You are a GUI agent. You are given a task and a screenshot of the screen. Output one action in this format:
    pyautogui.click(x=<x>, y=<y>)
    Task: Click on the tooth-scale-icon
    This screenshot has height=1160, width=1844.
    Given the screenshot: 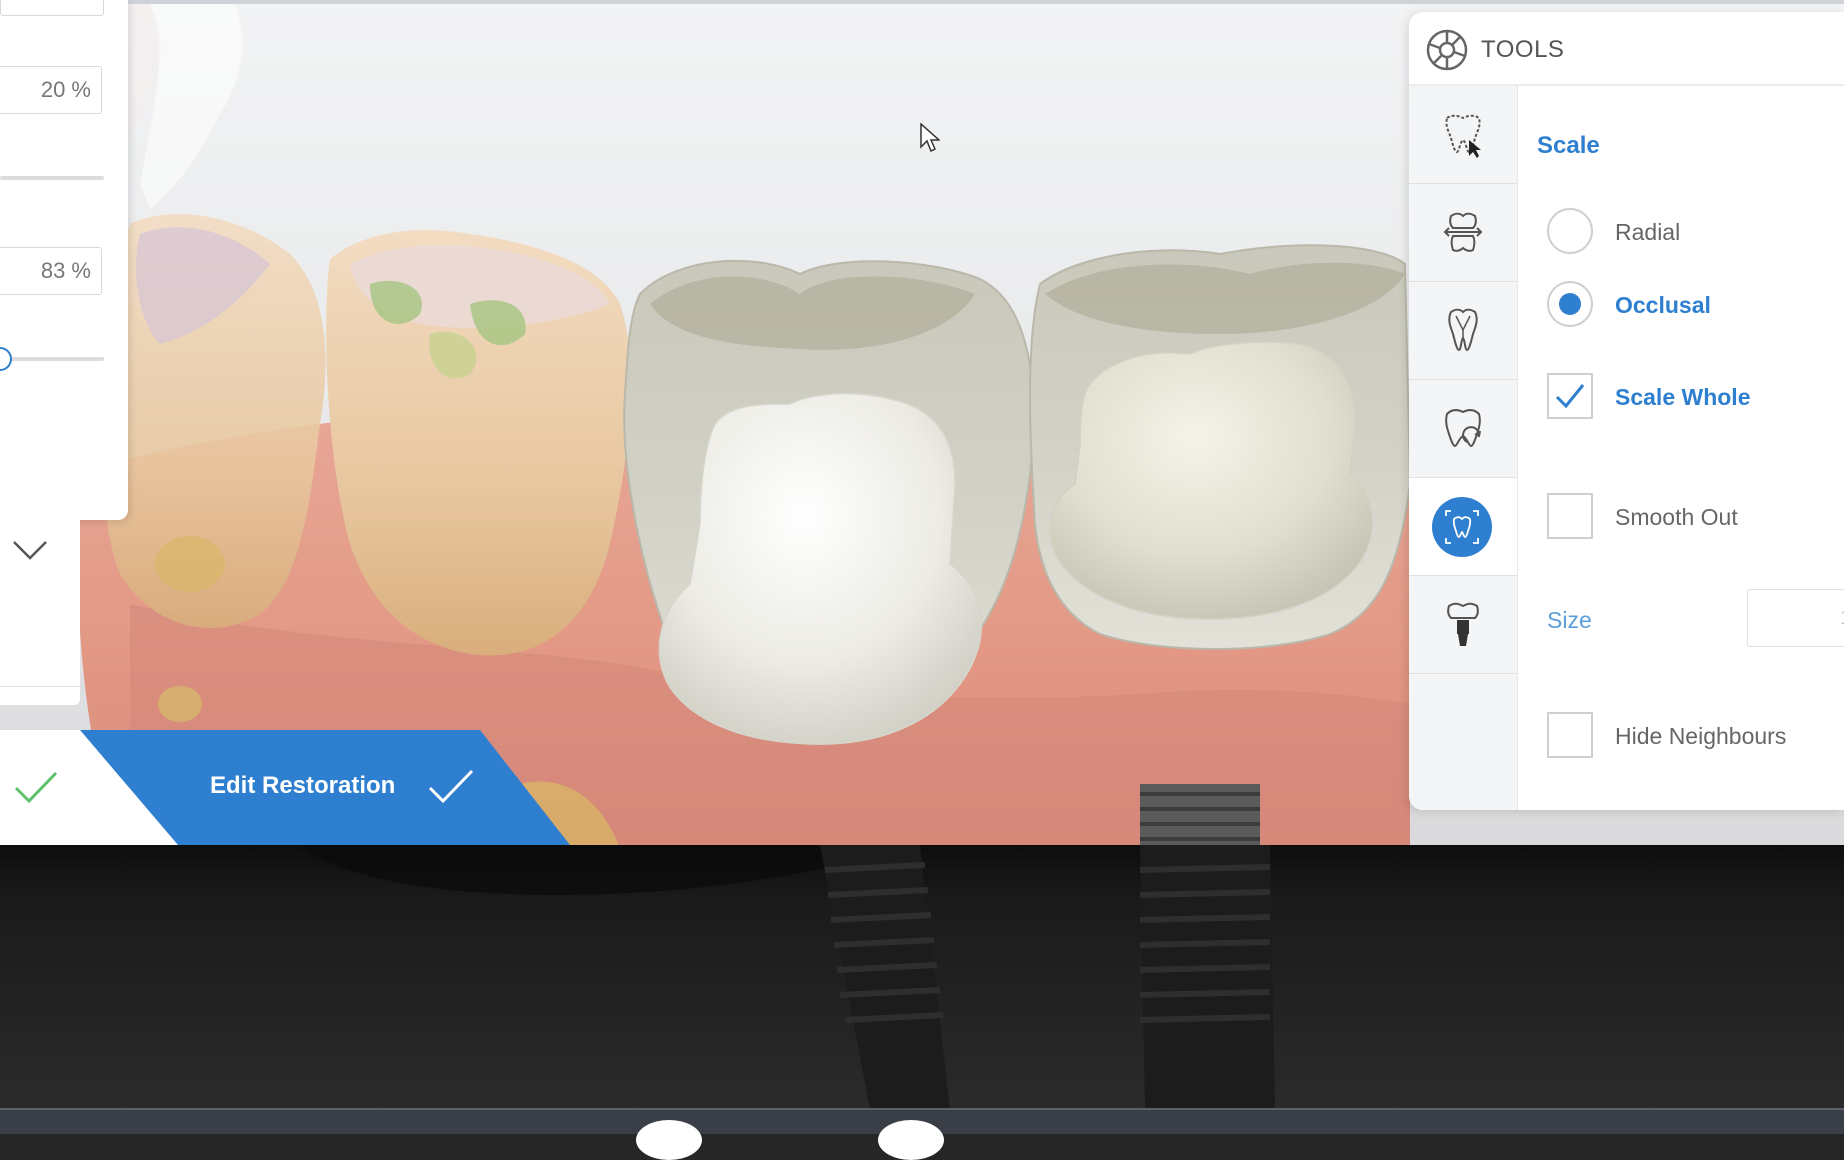 What is the action you would take?
    pyautogui.click(x=1462, y=527)
    